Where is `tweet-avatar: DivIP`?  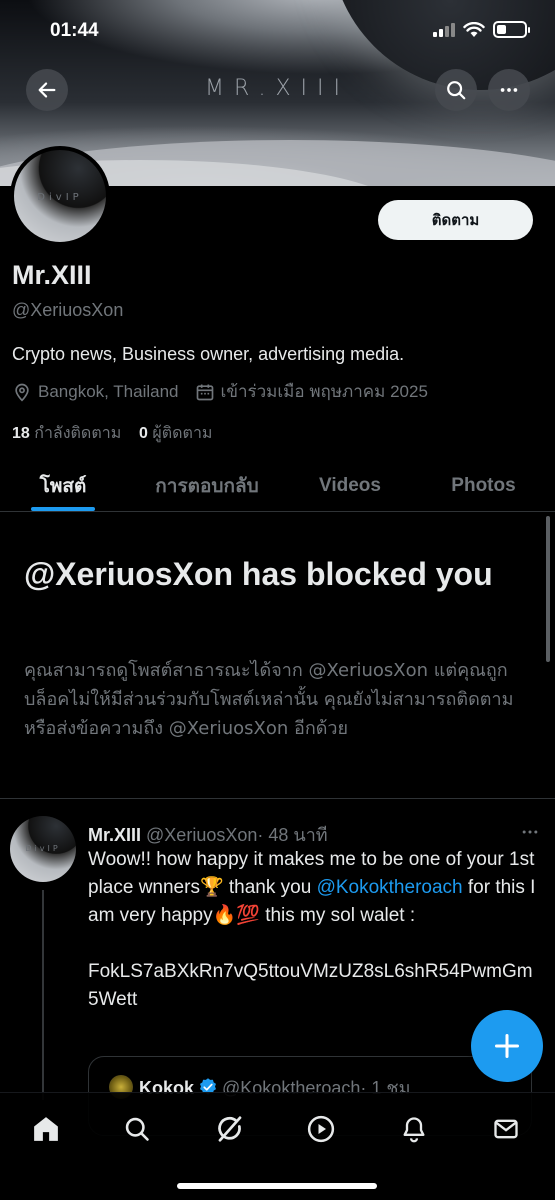
tweet-avatar: DivIP is located at coordinates (43, 849).